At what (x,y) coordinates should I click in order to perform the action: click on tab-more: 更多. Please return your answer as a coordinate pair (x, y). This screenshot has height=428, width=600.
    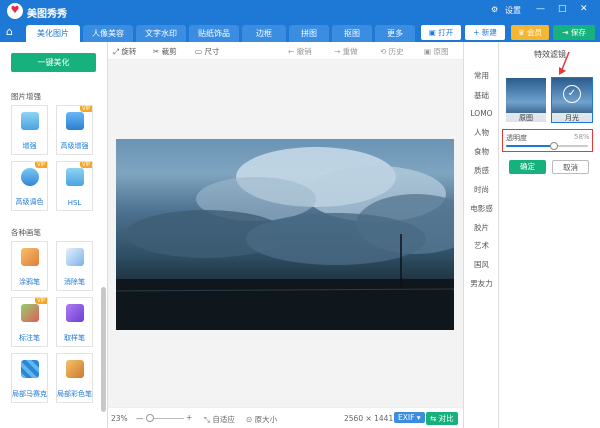
    Looking at the image, I should click on (395, 33).